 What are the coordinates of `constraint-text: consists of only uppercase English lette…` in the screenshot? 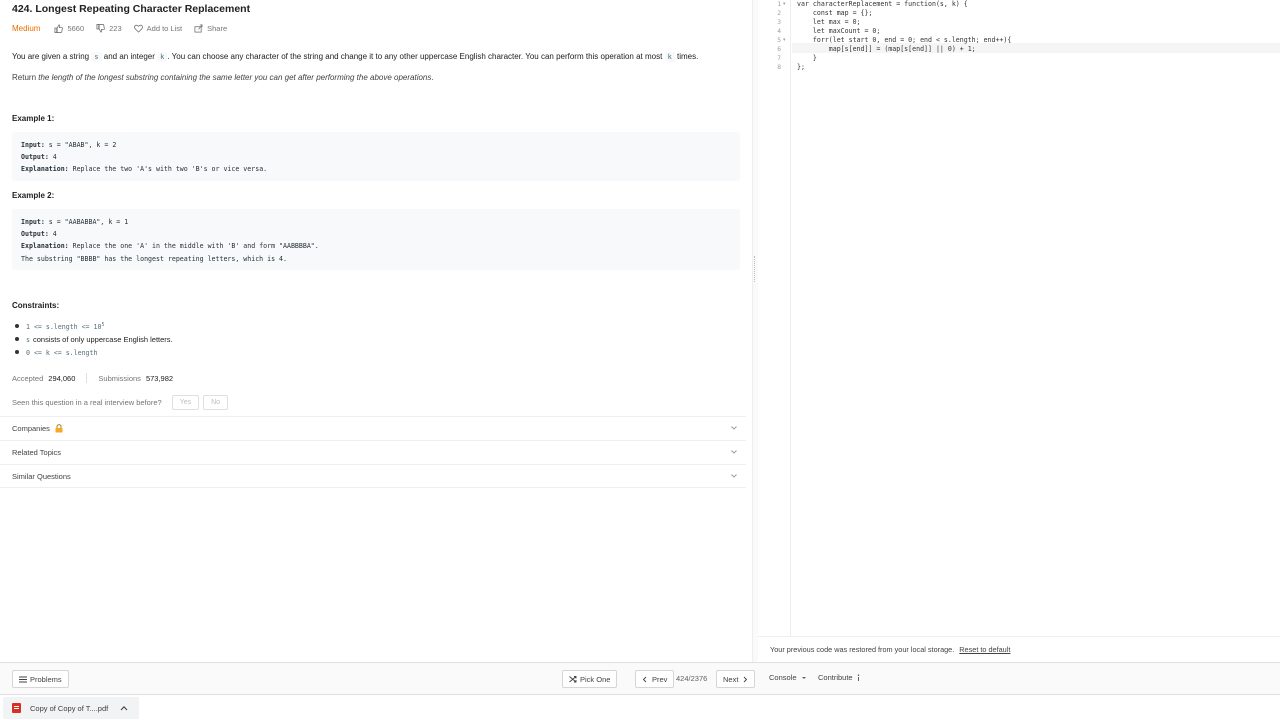 It's located at (102, 339).